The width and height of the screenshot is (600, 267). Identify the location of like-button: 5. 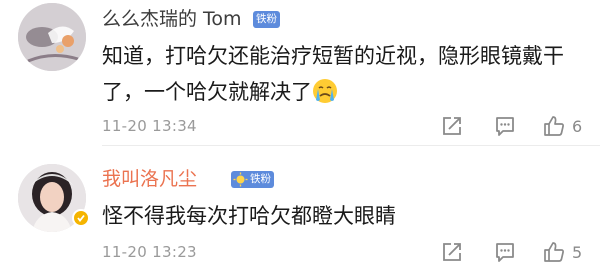
(562, 252).